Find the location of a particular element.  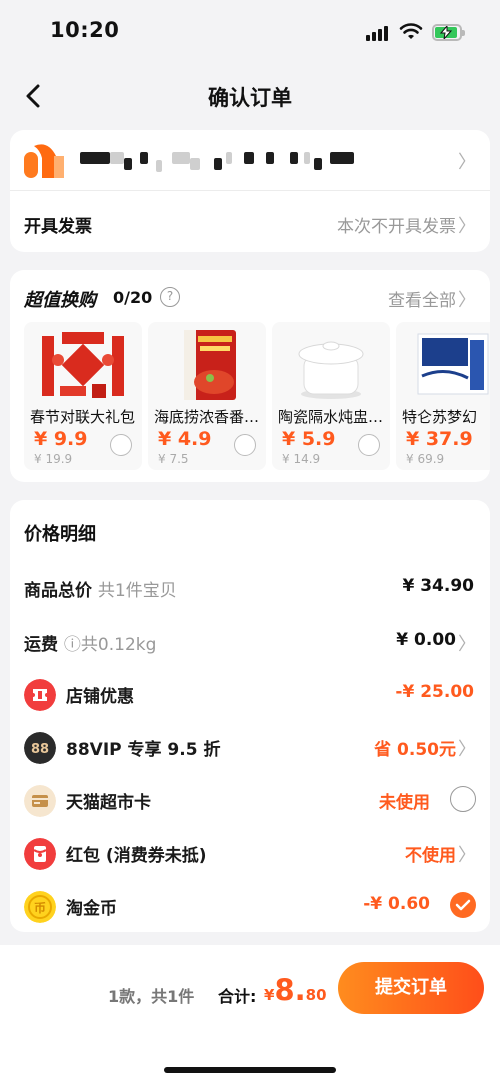

deal-product-name: 特仑苏梦幻 is located at coordinates (440, 417).